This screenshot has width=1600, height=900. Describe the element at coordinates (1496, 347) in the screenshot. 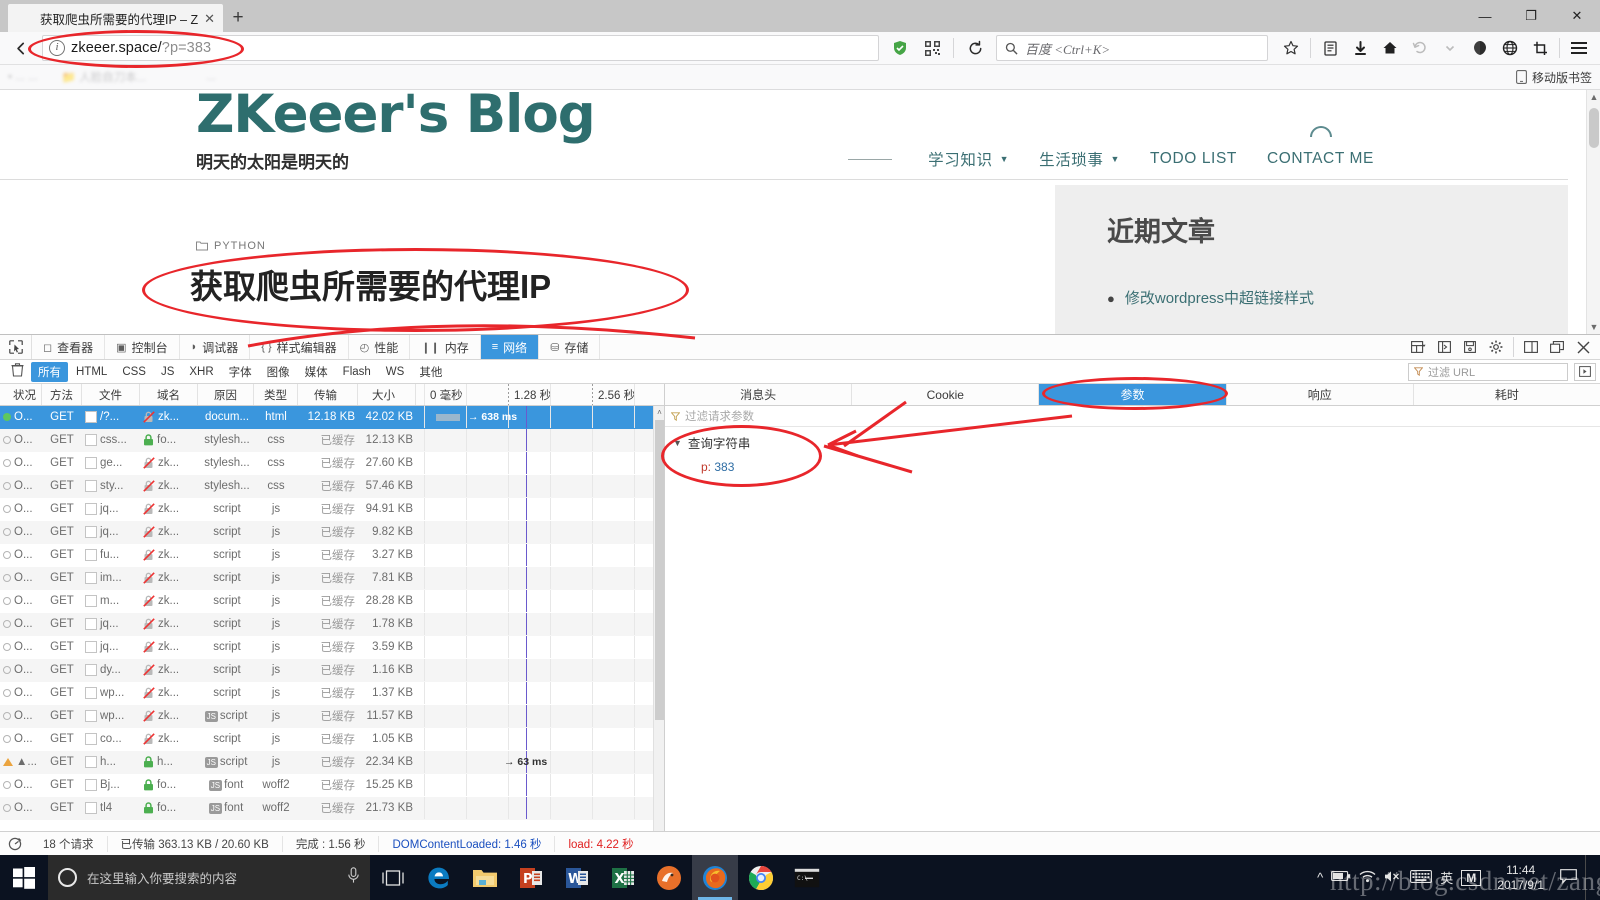

I see `gear-icon` at that location.